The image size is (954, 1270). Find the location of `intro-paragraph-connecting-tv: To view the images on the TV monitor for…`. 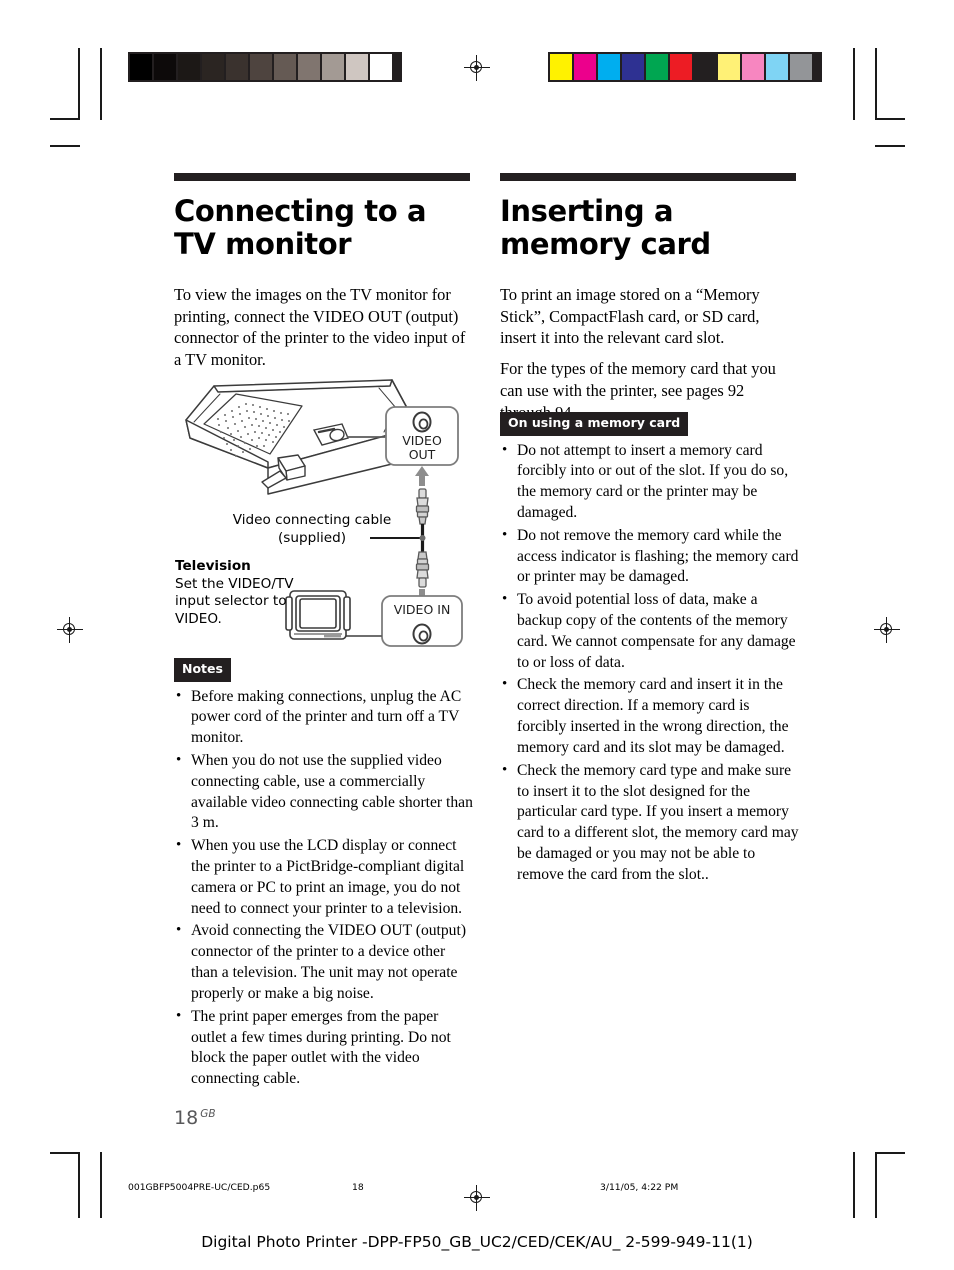

intro-paragraph-connecting-tv: To view the images on the TV monitor for… is located at coordinates (320, 327).